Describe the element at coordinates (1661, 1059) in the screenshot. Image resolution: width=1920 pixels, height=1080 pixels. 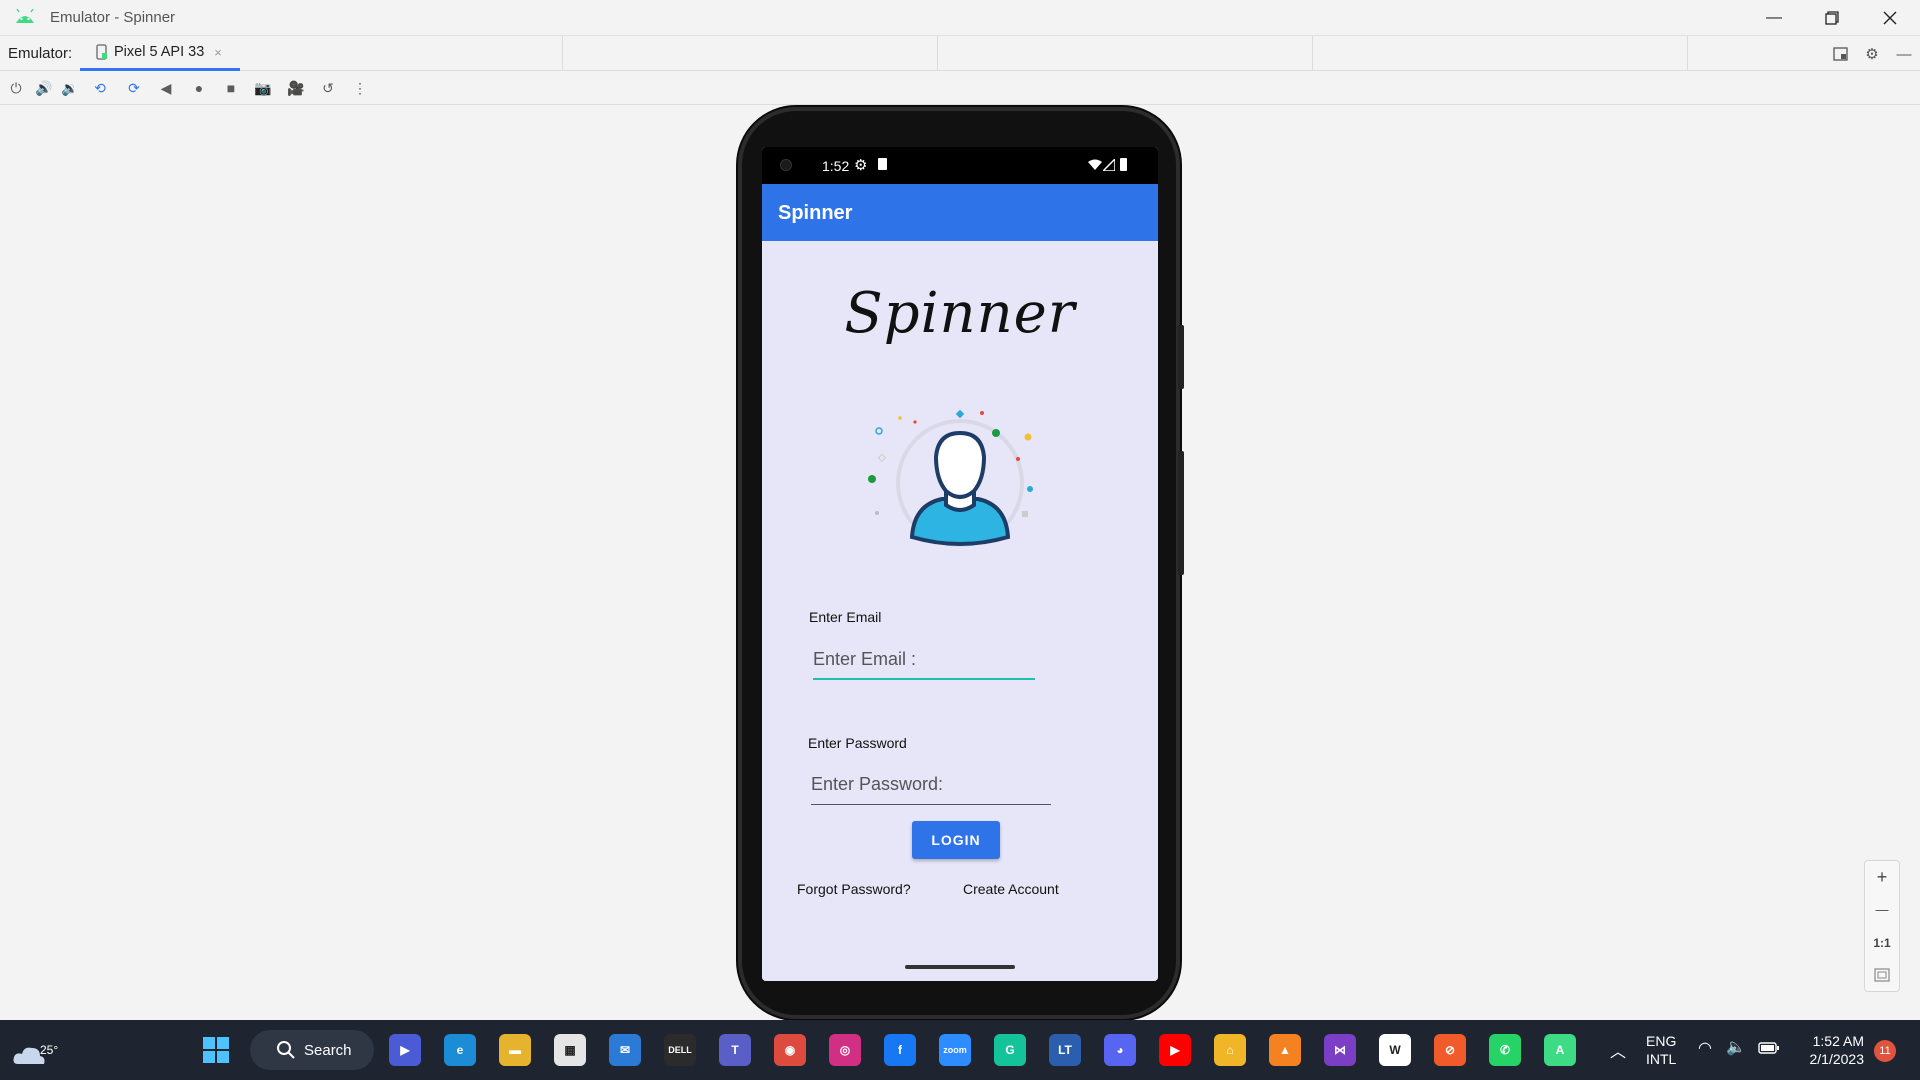
I see `lang-layout: INTL` at that location.